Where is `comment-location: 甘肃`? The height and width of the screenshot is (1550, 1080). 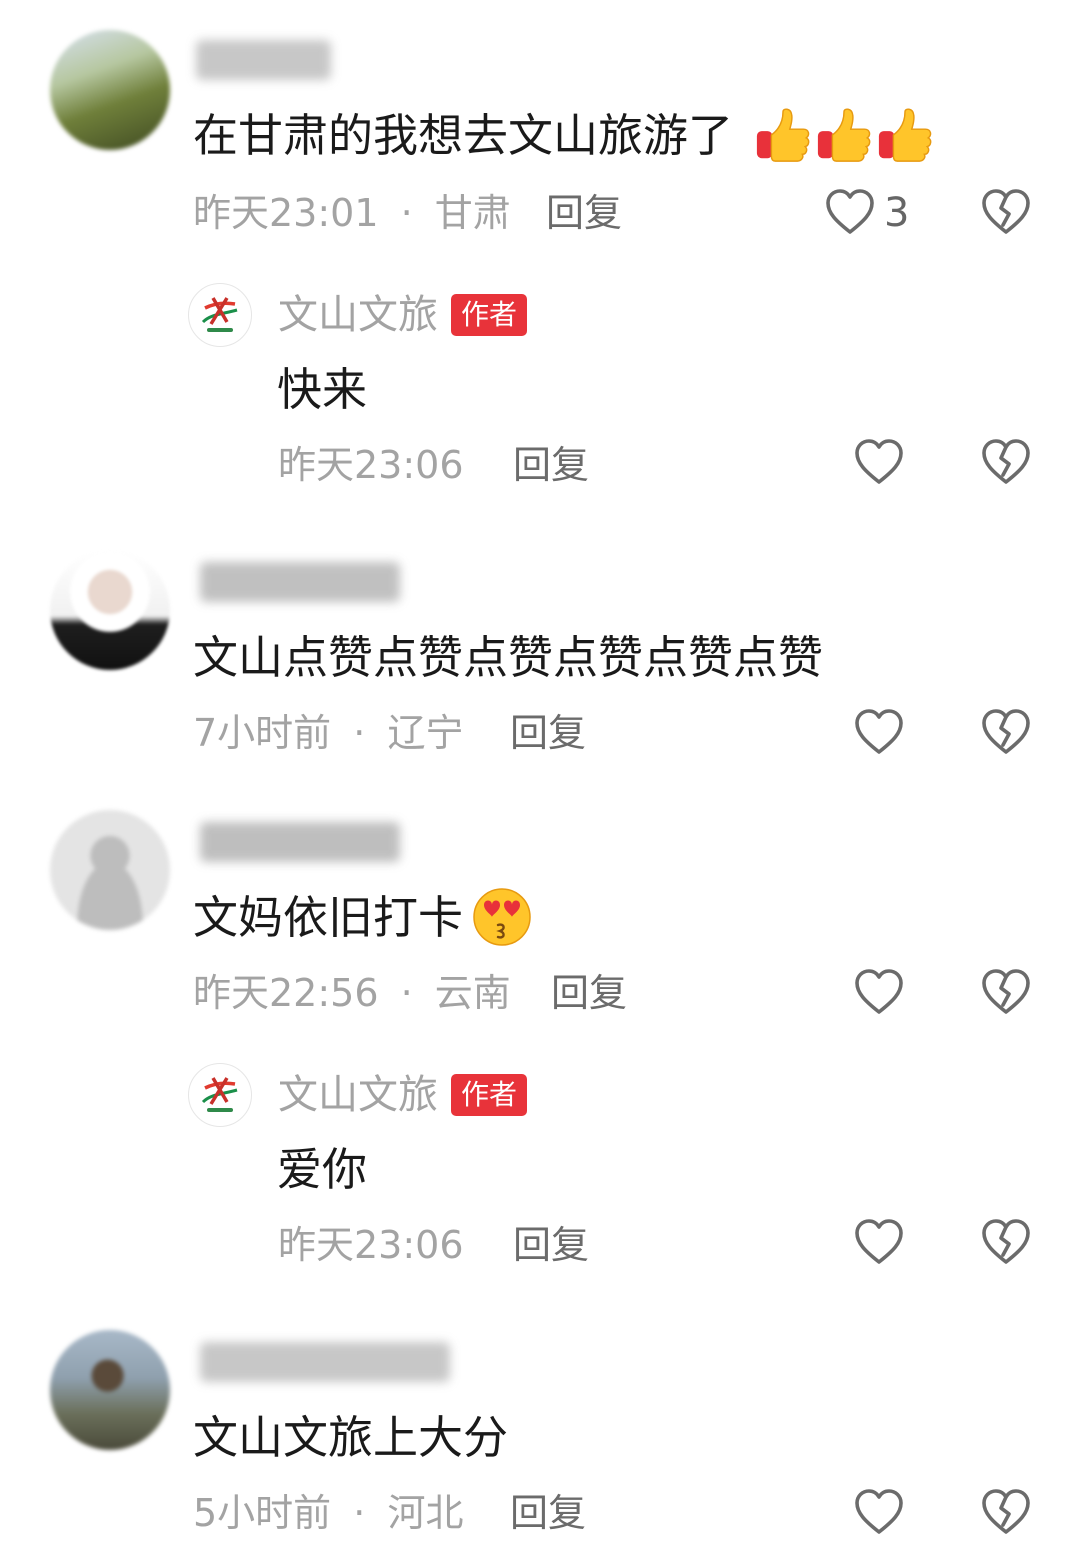
comment-location: 甘肃 is located at coordinates (472, 213).